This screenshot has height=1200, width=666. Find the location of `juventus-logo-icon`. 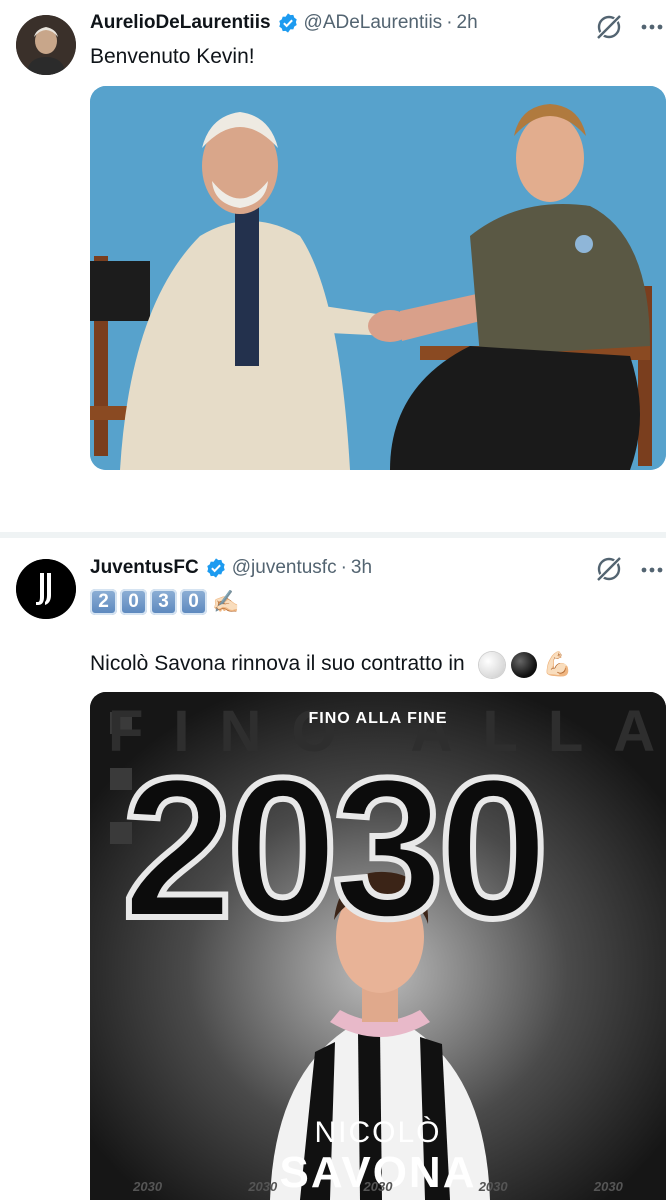

juventus-logo-icon is located at coordinates (46, 589).